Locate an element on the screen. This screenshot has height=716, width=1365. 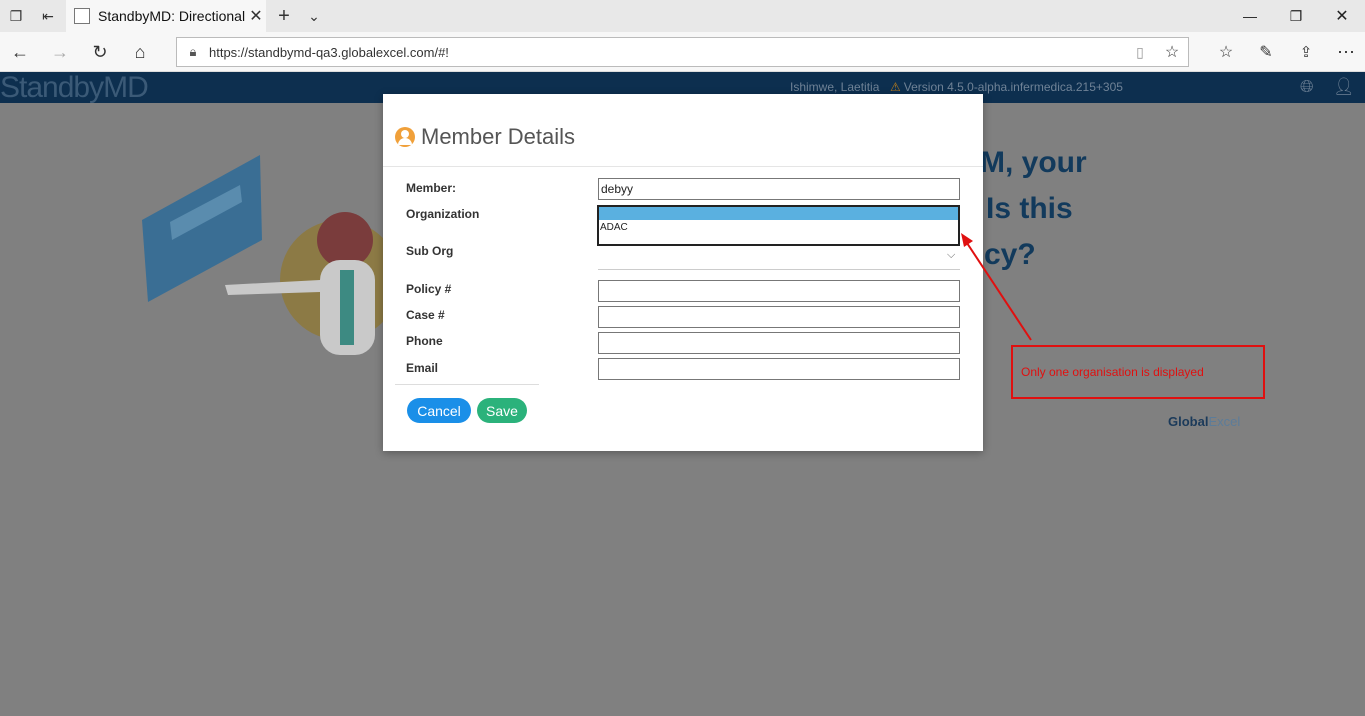
browser-tab: StandbyMD: Directional ✕ is located at coordinates (166, 16).